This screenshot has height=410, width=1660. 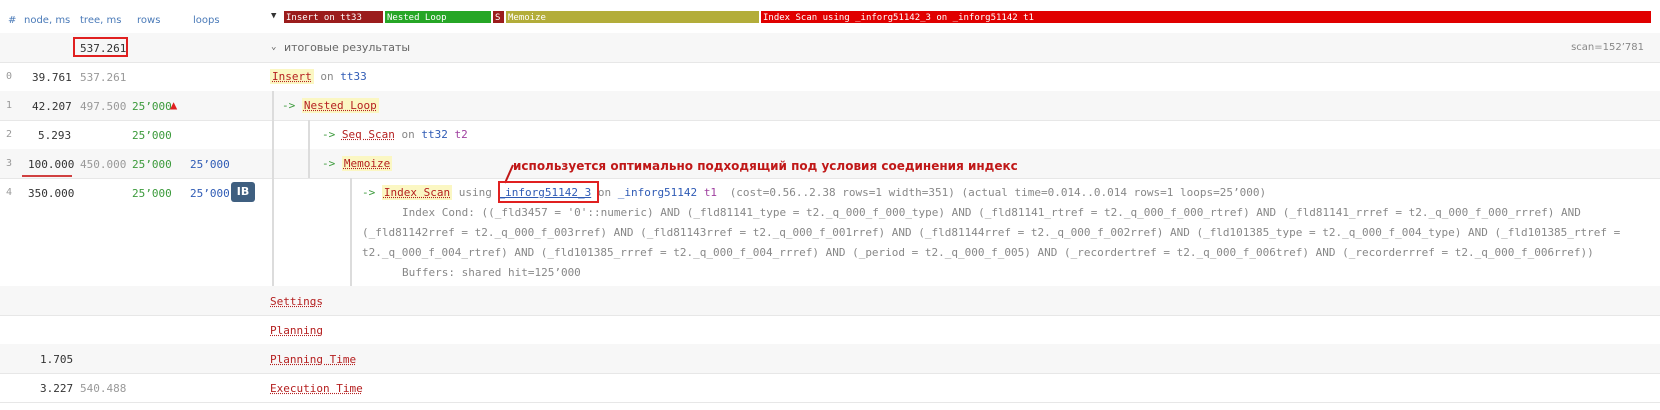 I want to click on plan-row-nested-loop: 1 42.207 497.500 25’000 ▲ -> Nested Loop, so click(x=830, y=106).